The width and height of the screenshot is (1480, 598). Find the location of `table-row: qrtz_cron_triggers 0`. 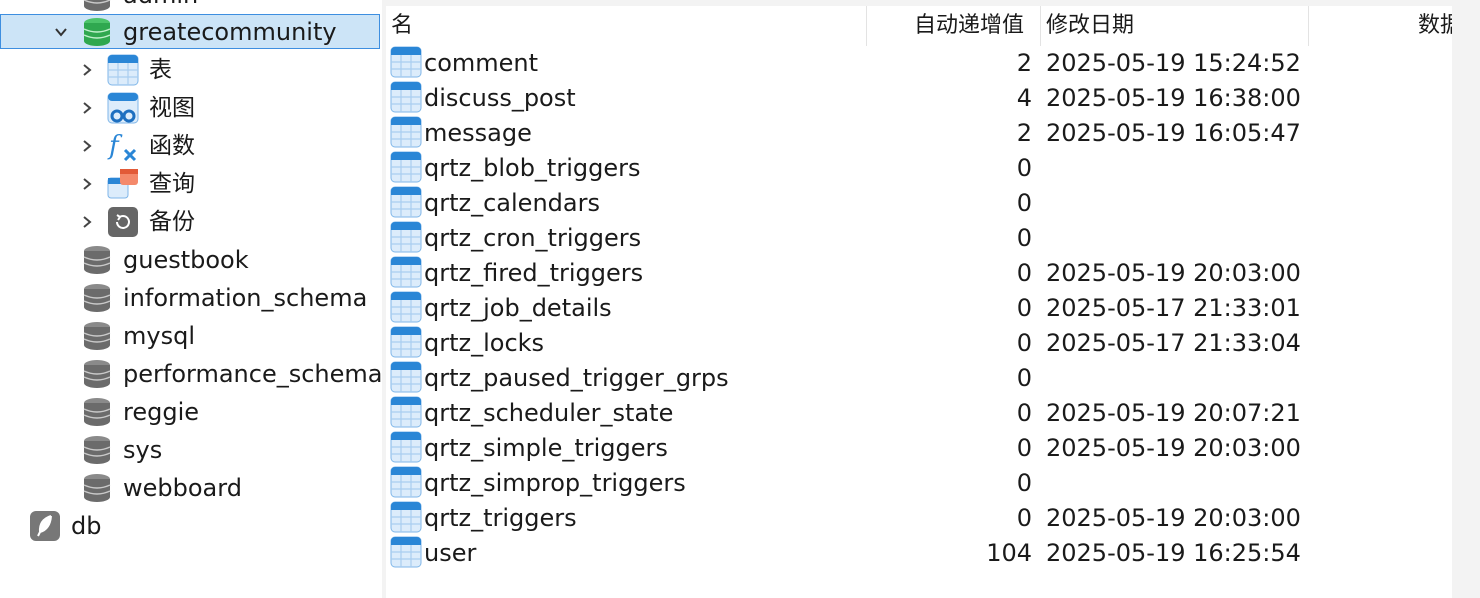

table-row: qrtz_cron_triggers 0 is located at coordinates (919, 238).